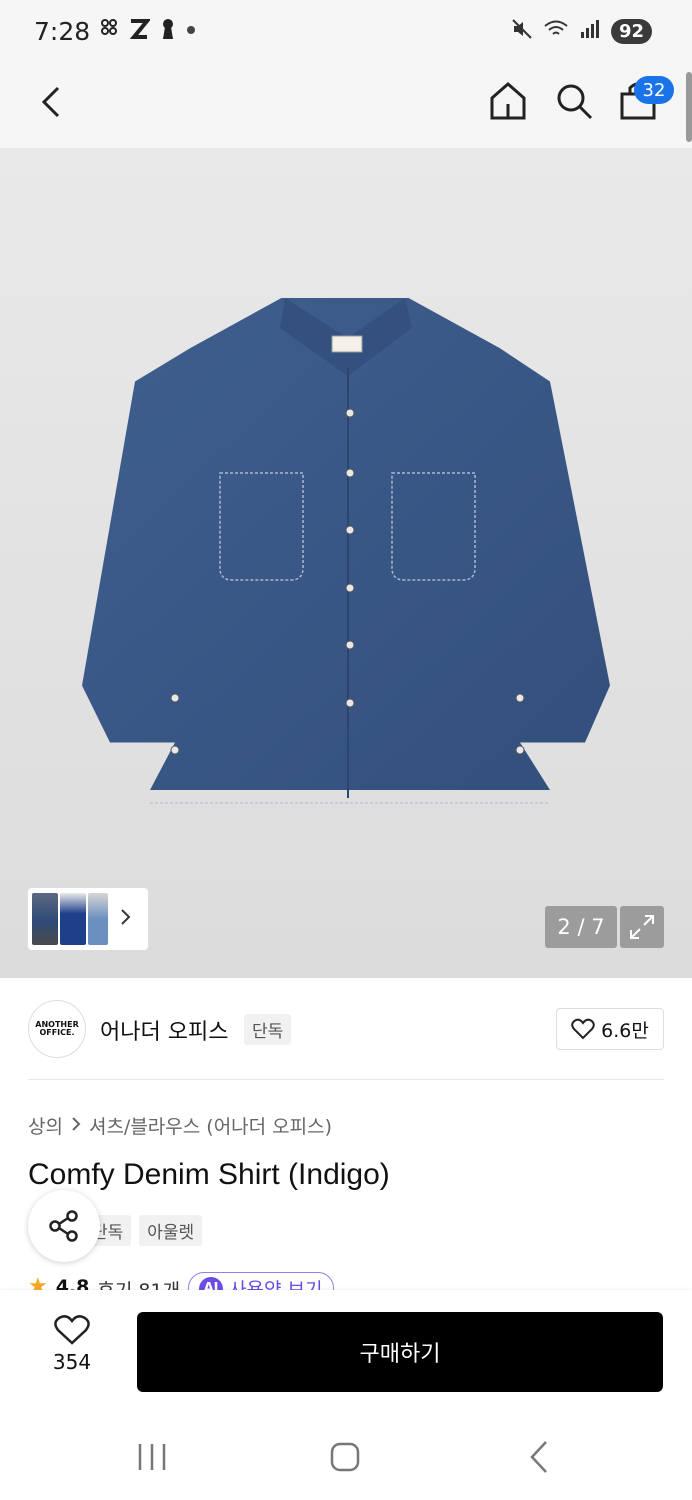 The height and width of the screenshot is (1500, 692). I want to click on wishlist-count: 354, so click(72, 1362).